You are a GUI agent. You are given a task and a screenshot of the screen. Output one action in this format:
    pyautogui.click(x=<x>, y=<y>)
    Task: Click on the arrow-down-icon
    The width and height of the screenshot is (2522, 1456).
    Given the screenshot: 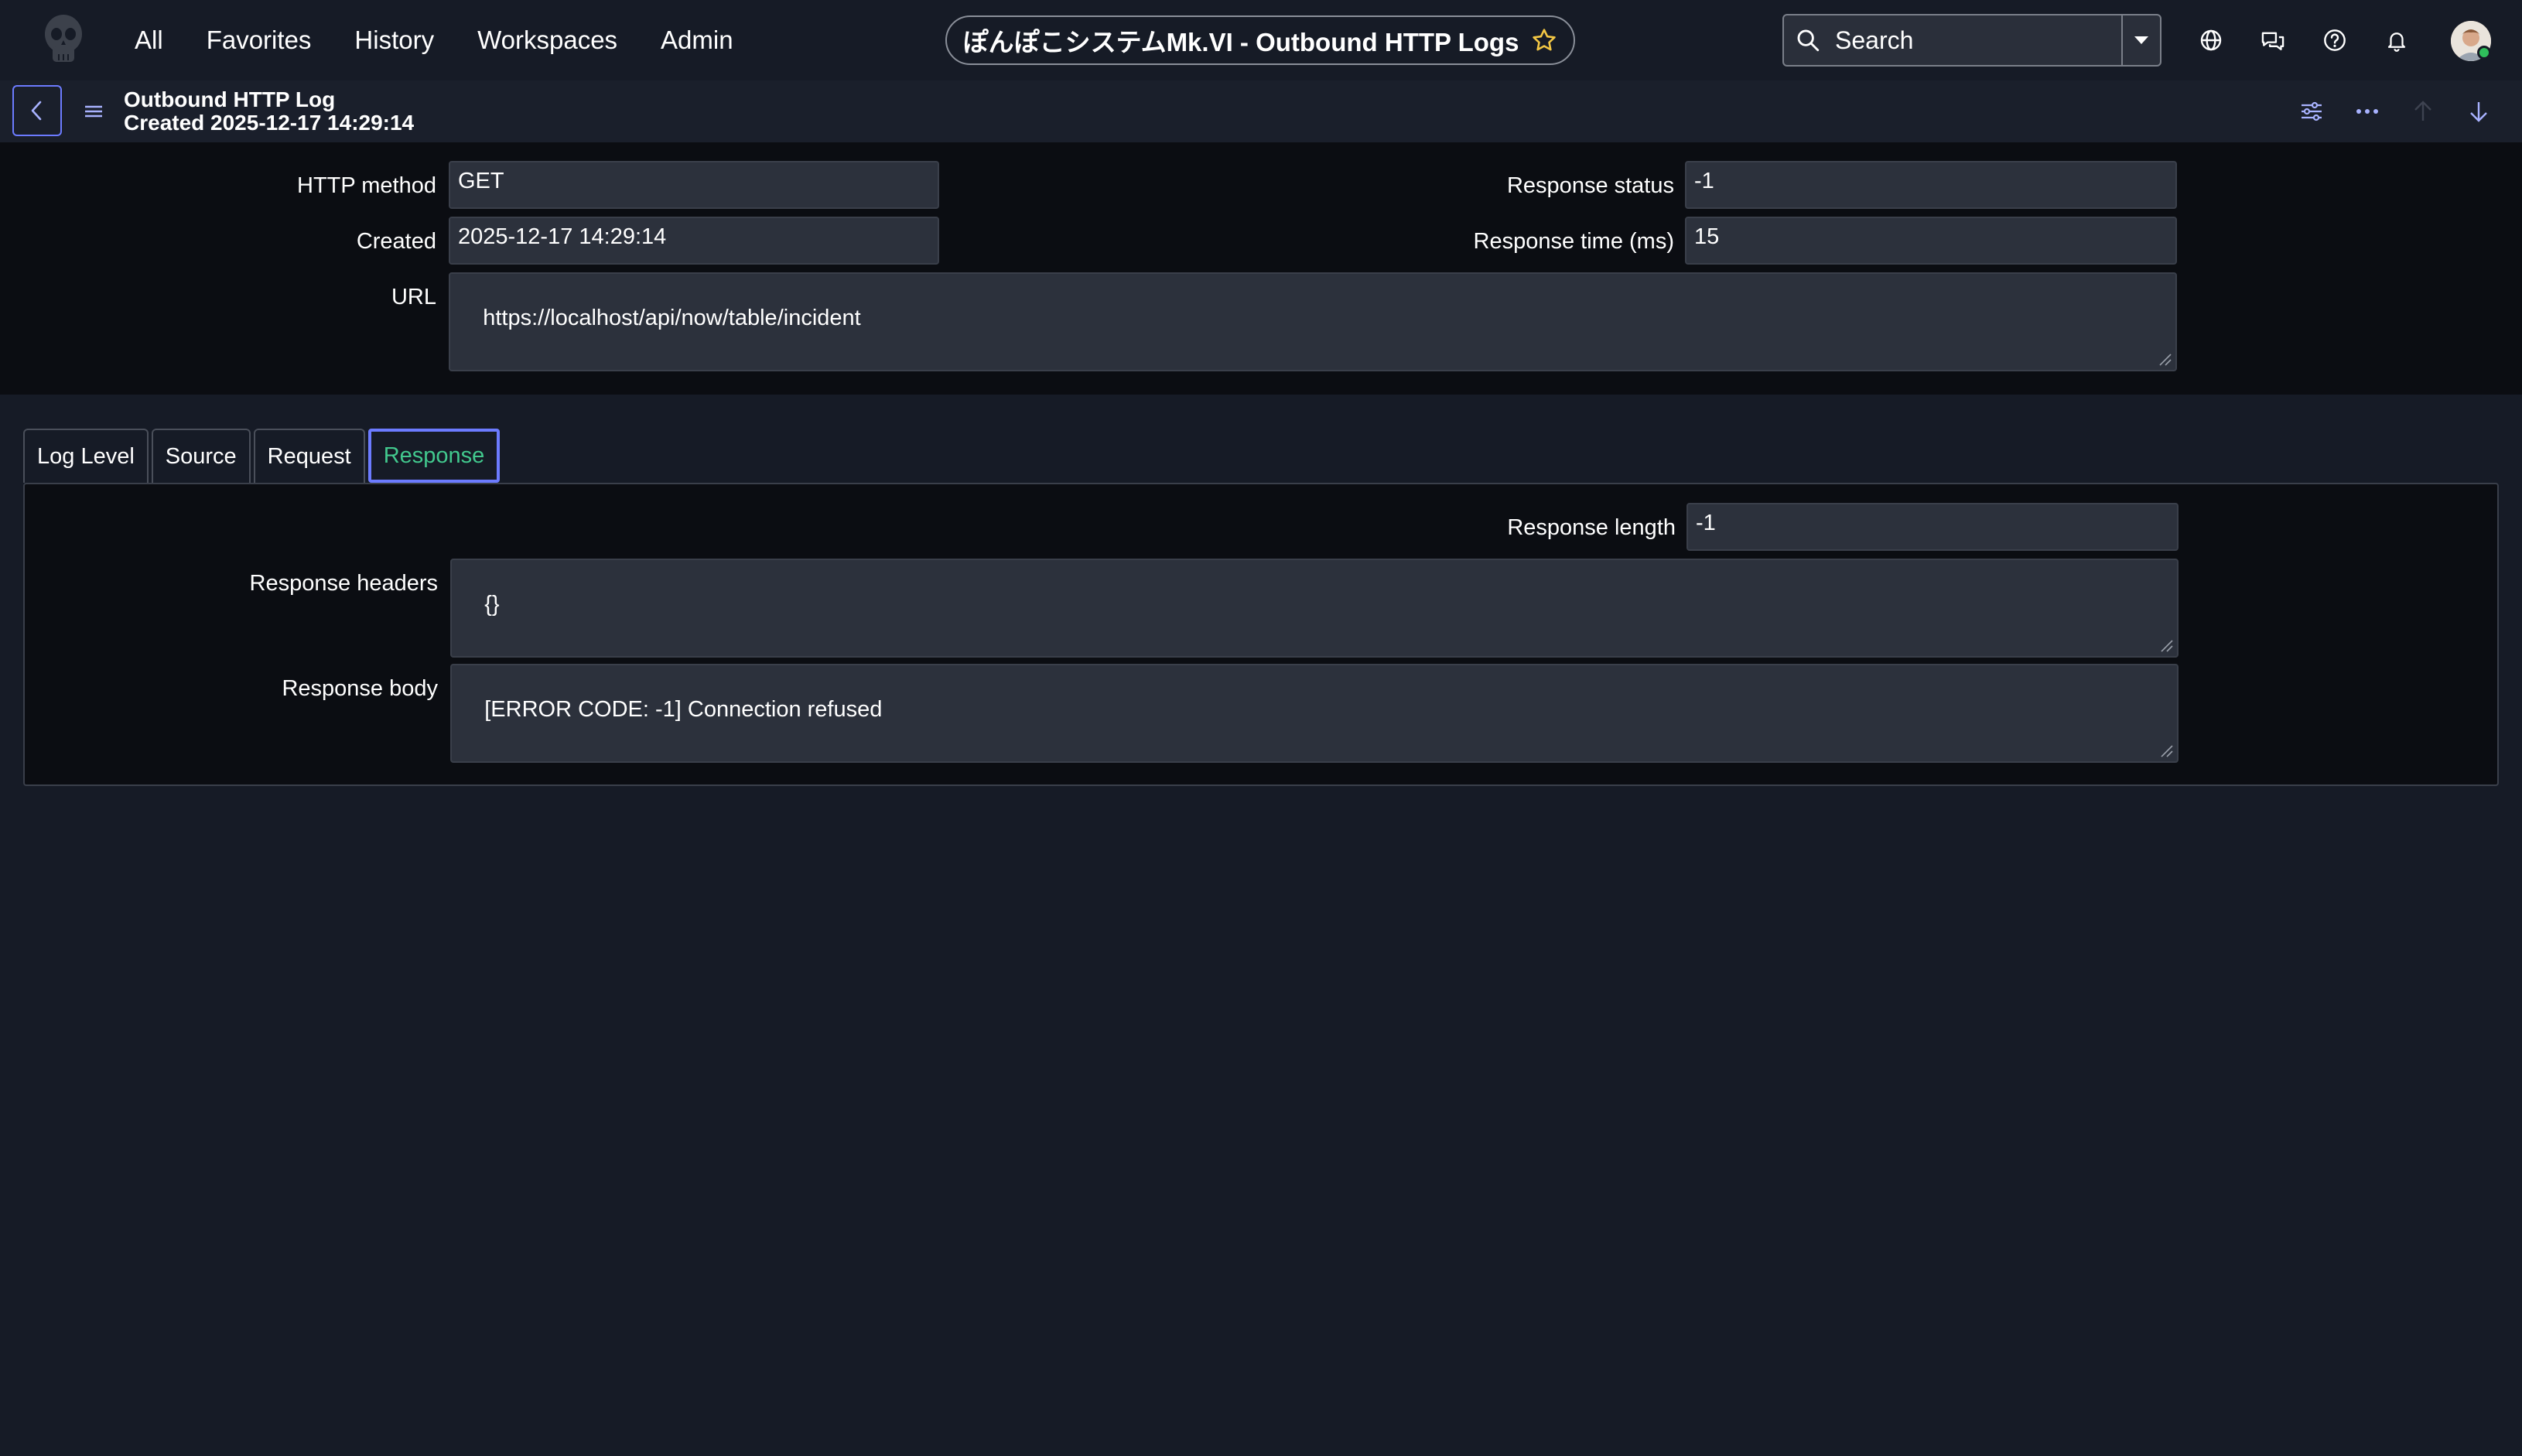 What is the action you would take?
    pyautogui.click(x=2478, y=111)
    